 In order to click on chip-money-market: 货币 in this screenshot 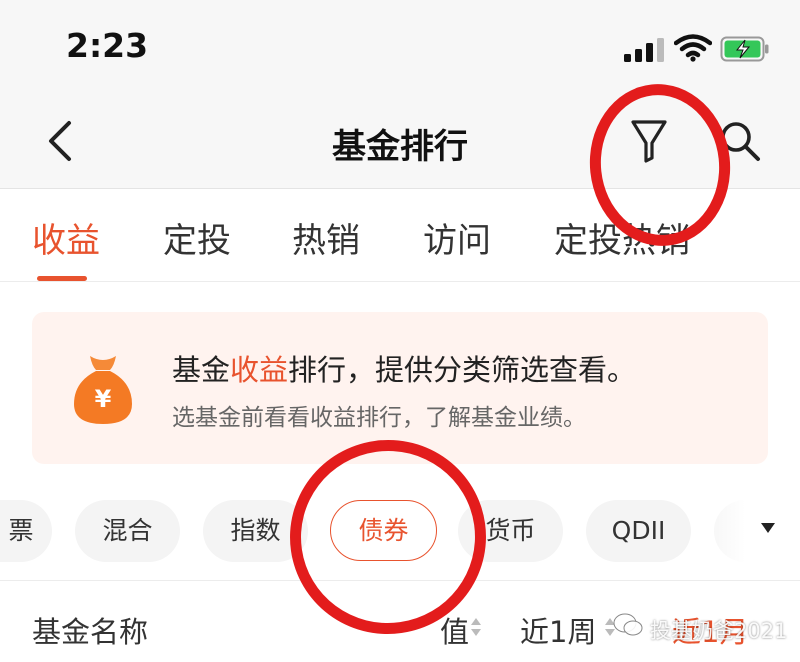, I will do `click(510, 531)`.